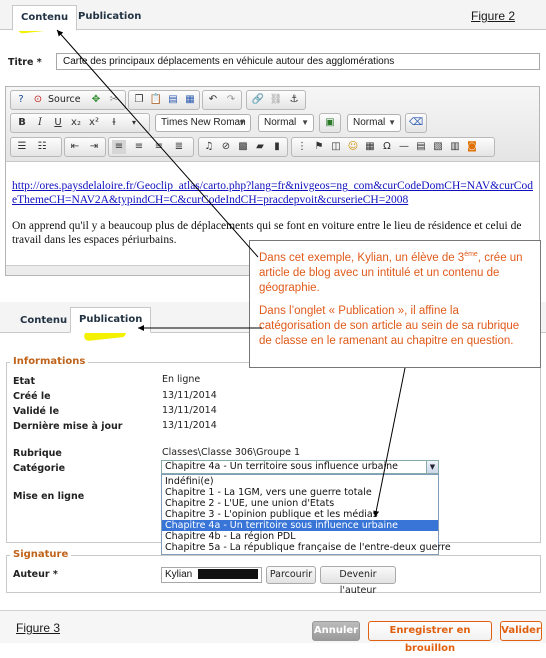 The width and height of the screenshot is (546, 658). Describe the element at coordinates (300, 503) in the screenshot. I see `category-option: Chapitre 2 - L'UE, une union d'Etats` at that location.